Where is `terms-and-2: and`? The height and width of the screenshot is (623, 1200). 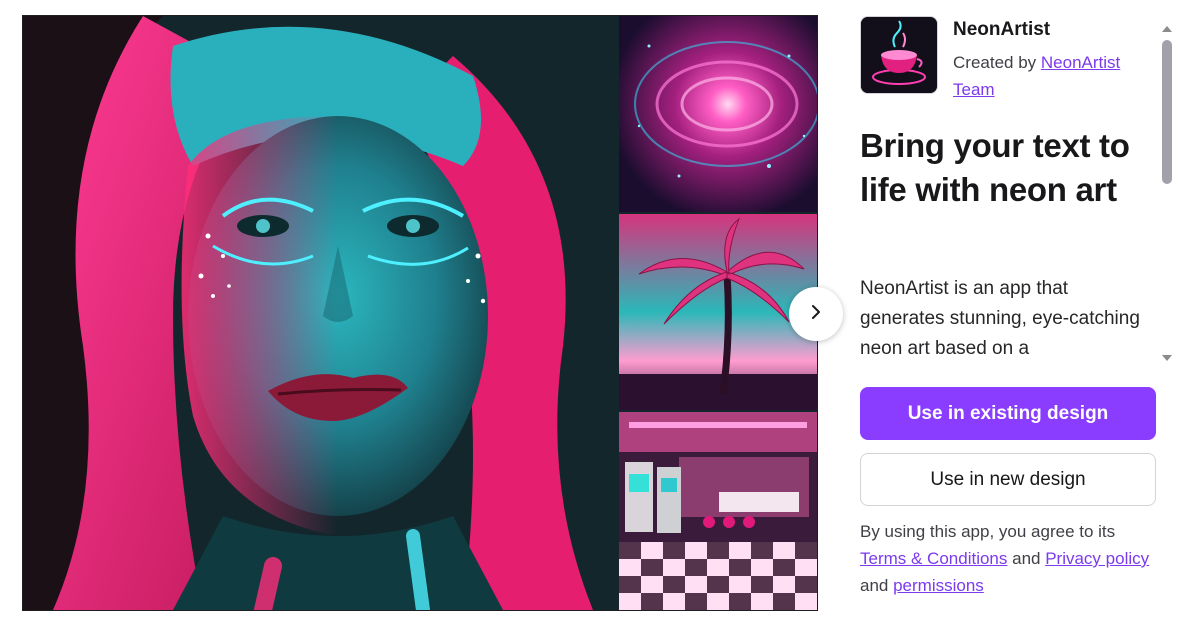 terms-and-2: and is located at coordinates (877, 585).